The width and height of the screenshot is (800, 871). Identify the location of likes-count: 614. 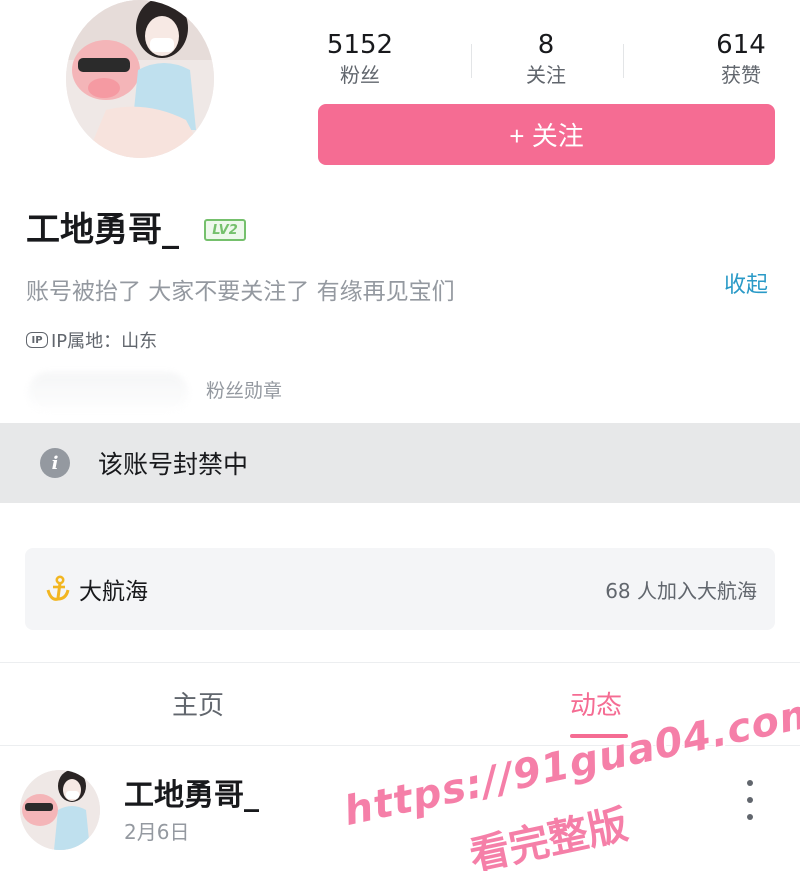
(741, 45).